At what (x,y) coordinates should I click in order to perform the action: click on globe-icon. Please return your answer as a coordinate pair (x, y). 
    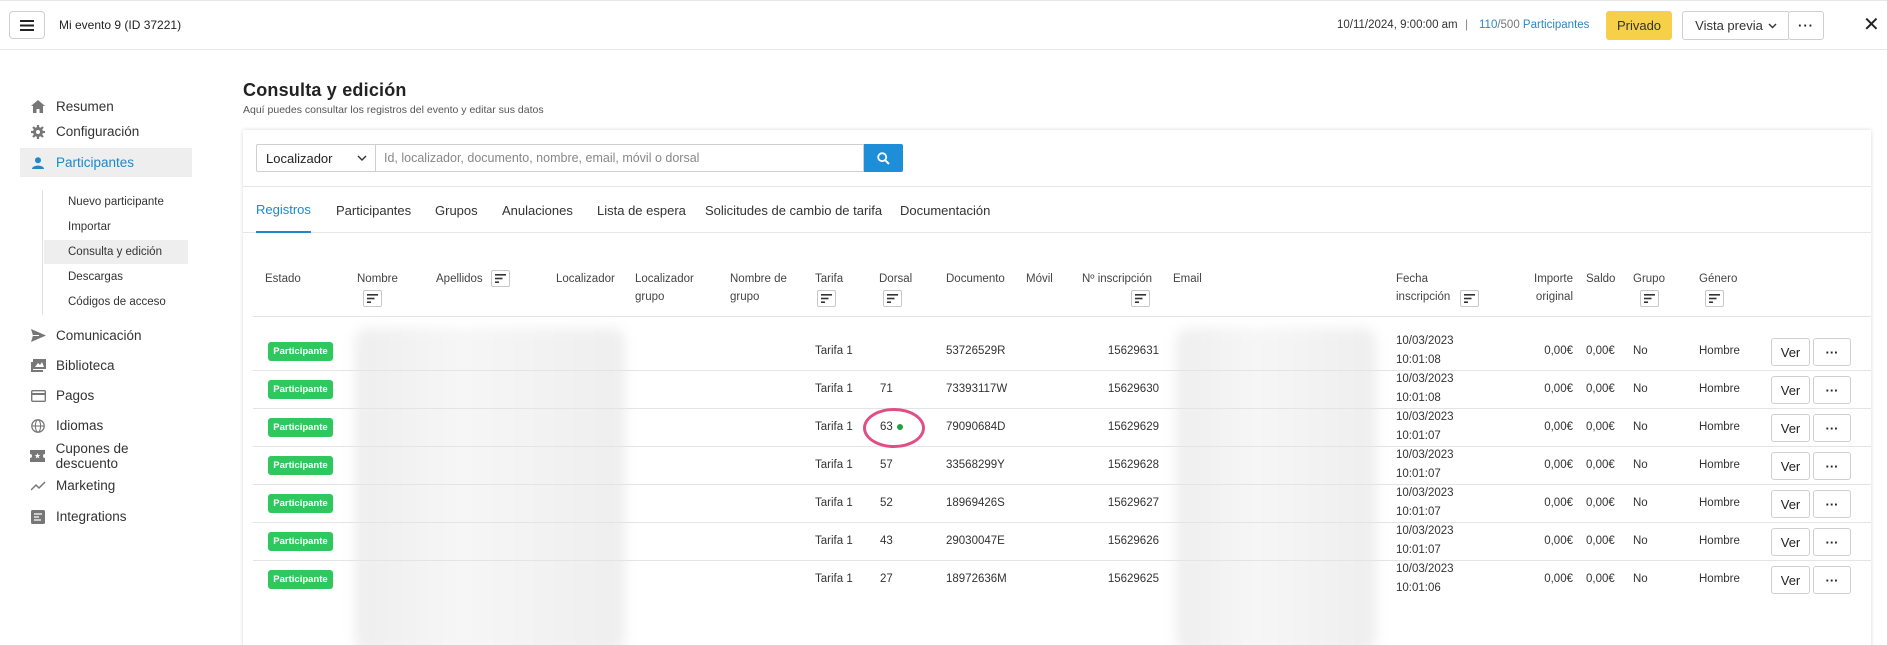
    Looking at the image, I should click on (38, 426).